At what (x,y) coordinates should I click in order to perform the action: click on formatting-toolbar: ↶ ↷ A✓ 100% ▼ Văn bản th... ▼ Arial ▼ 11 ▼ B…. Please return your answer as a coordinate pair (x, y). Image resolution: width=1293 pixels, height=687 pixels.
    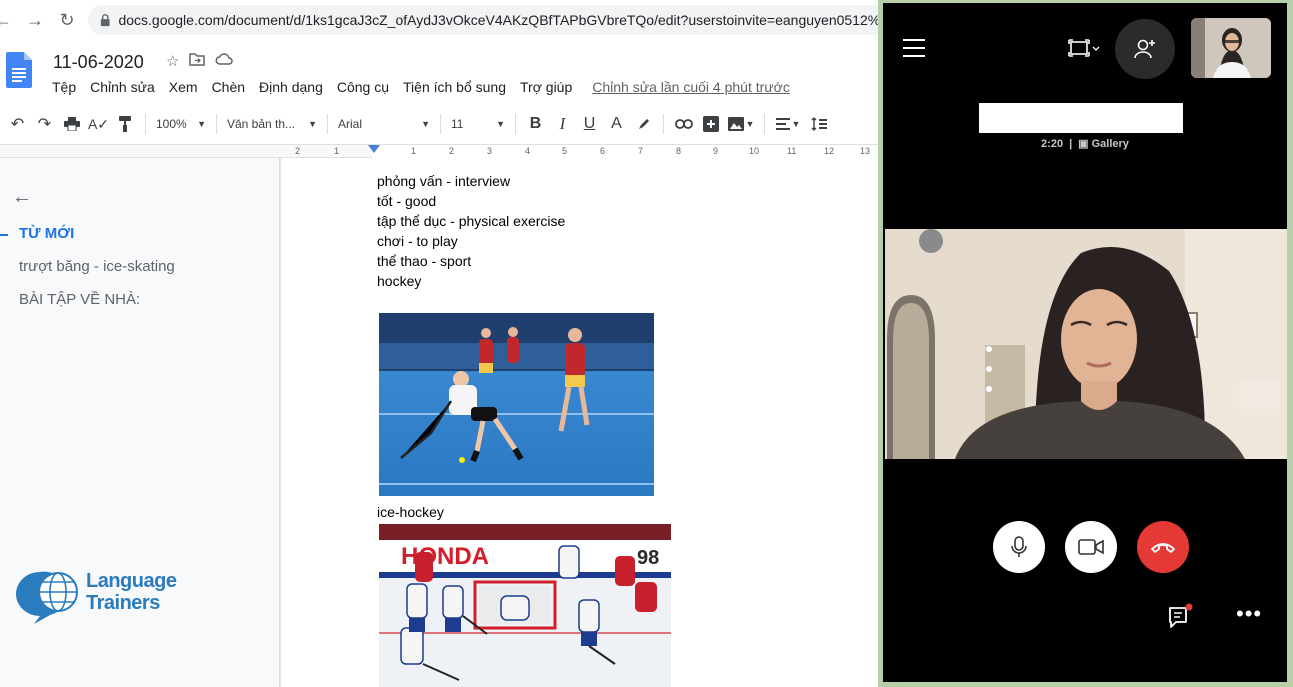
    Looking at the image, I should click on (439, 124).